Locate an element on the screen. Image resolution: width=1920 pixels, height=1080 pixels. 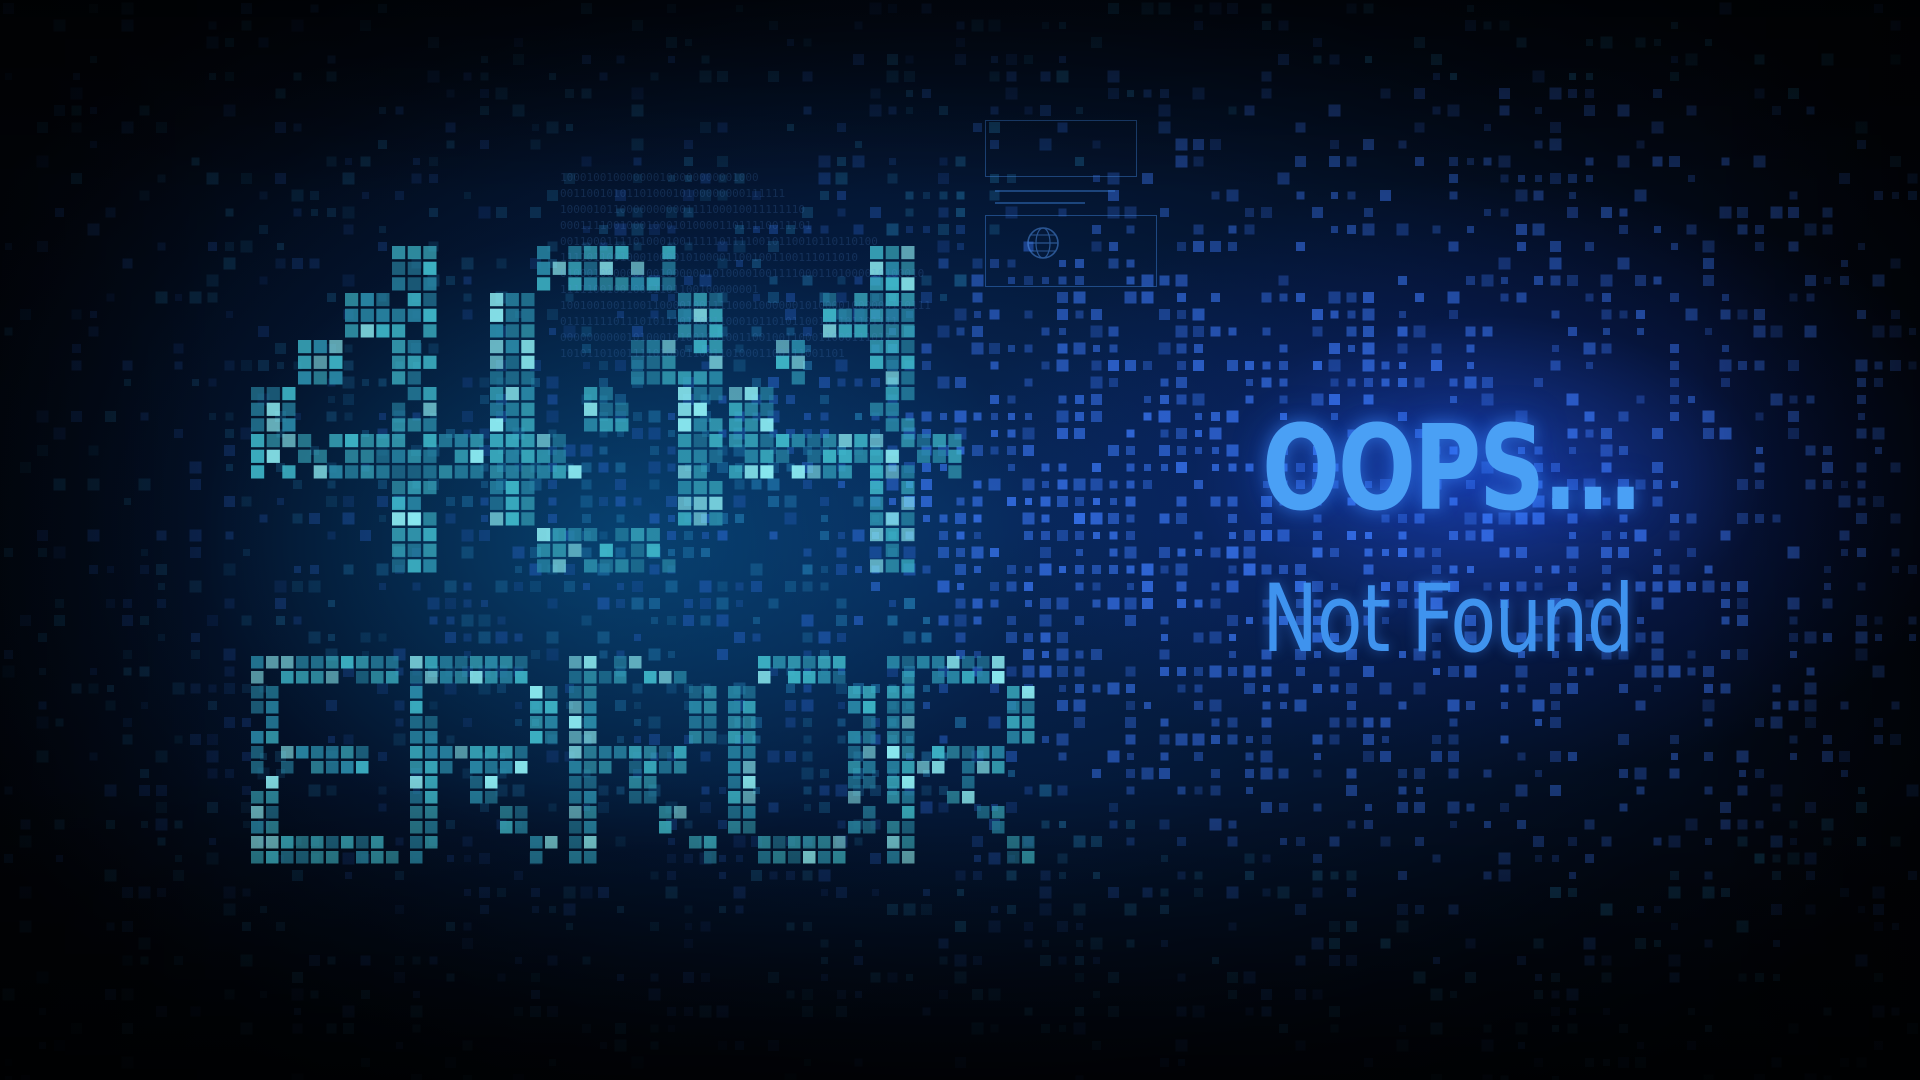
not-found-subheading: Not Found is located at coordinates (1448, 619).